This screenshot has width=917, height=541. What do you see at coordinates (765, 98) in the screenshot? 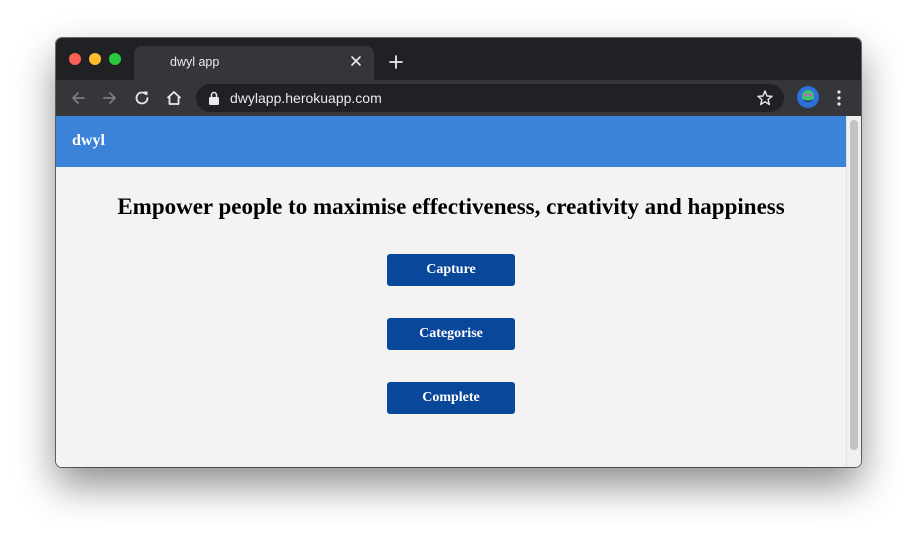
I see `bookmark-star-icon` at bounding box center [765, 98].